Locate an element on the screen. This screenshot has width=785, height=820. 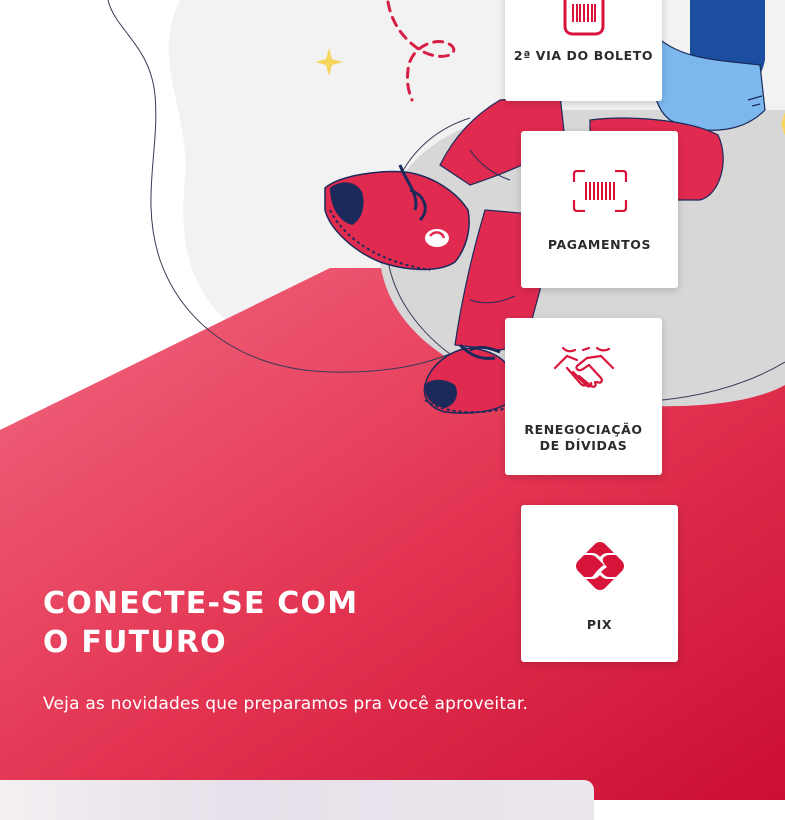
card-label: PAGAMENTOS is located at coordinates (599, 244).